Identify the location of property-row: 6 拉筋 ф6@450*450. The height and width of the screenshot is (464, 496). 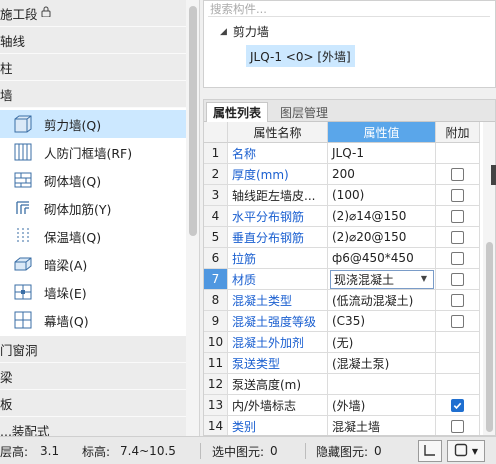
(342, 258).